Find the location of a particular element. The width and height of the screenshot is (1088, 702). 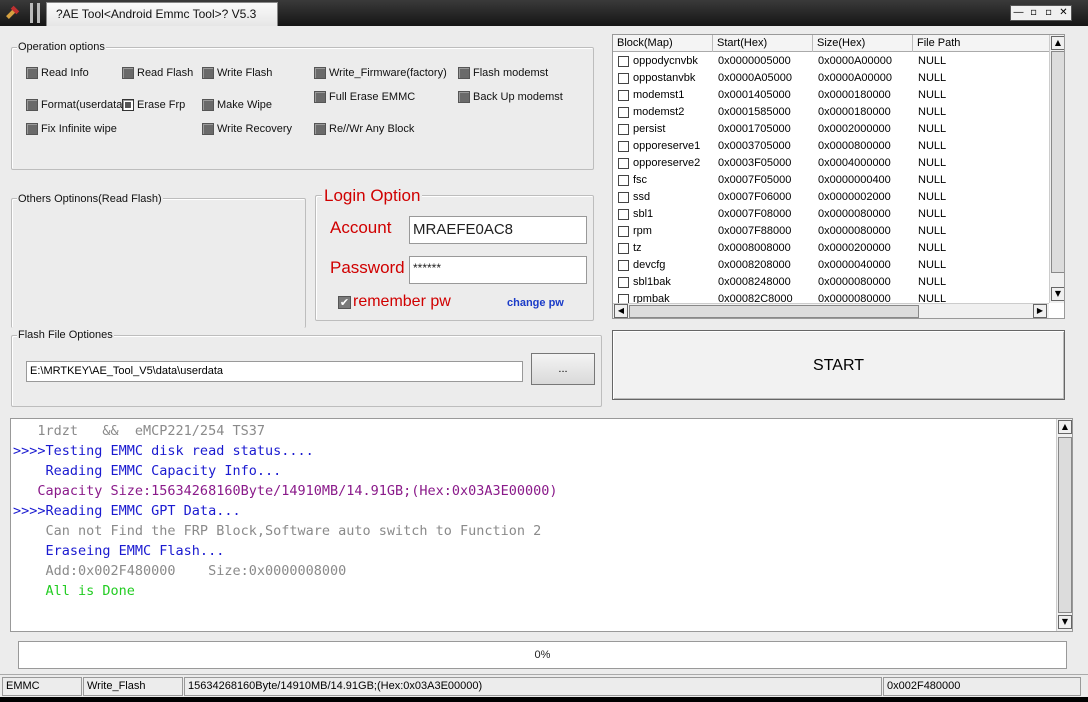

cell-start: 0x0008208000 is located at coordinates (754, 265).